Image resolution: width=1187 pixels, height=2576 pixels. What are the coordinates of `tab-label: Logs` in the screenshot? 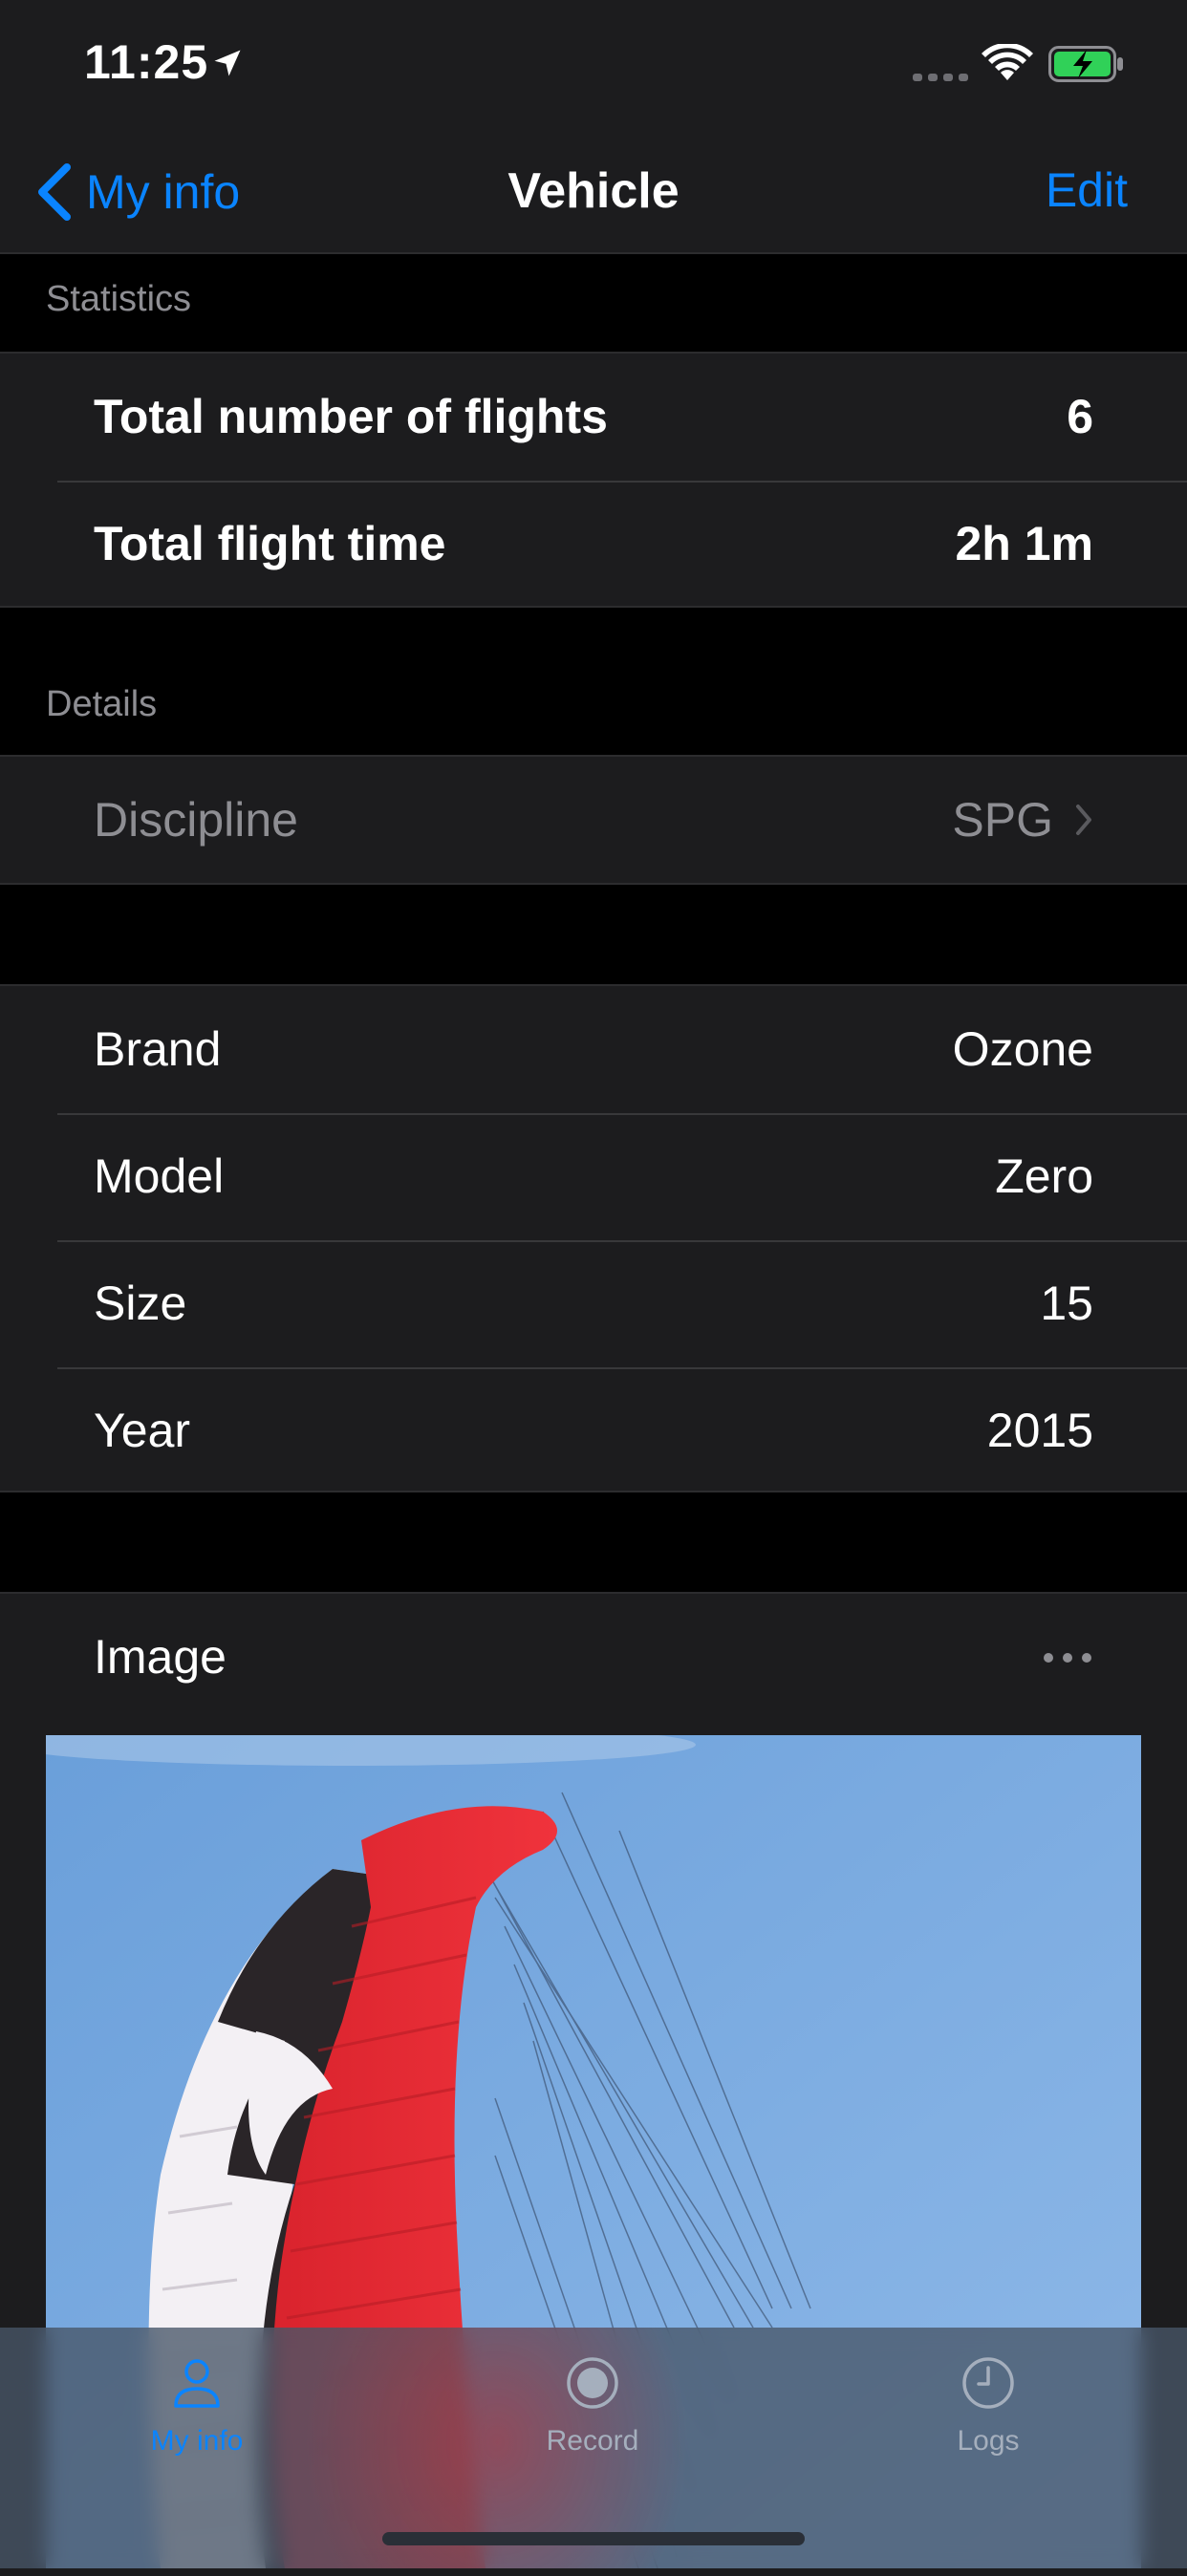 It's located at (988, 2441).